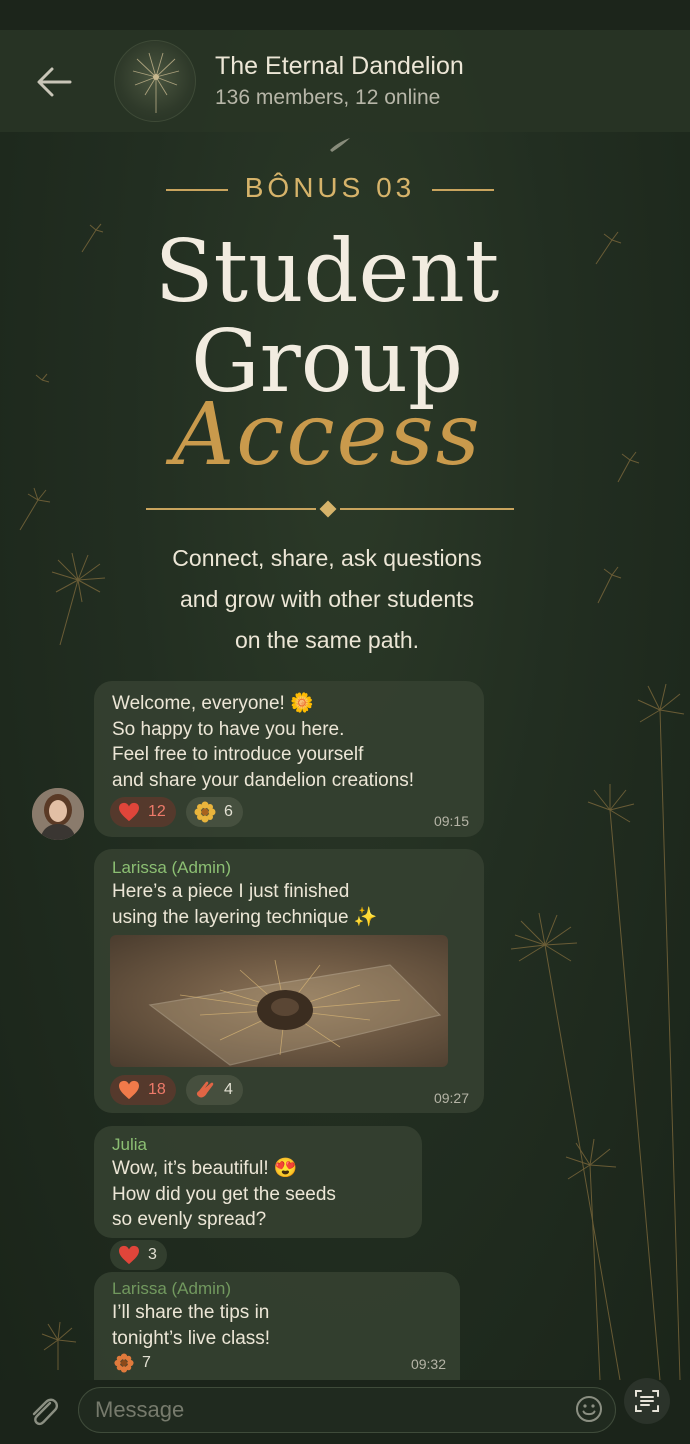 The image size is (690, 1444). What do you see at coordinates (228, 1089) in the screenshot?
I see `reaction-count: 4` at bounding box center [228, 1089].